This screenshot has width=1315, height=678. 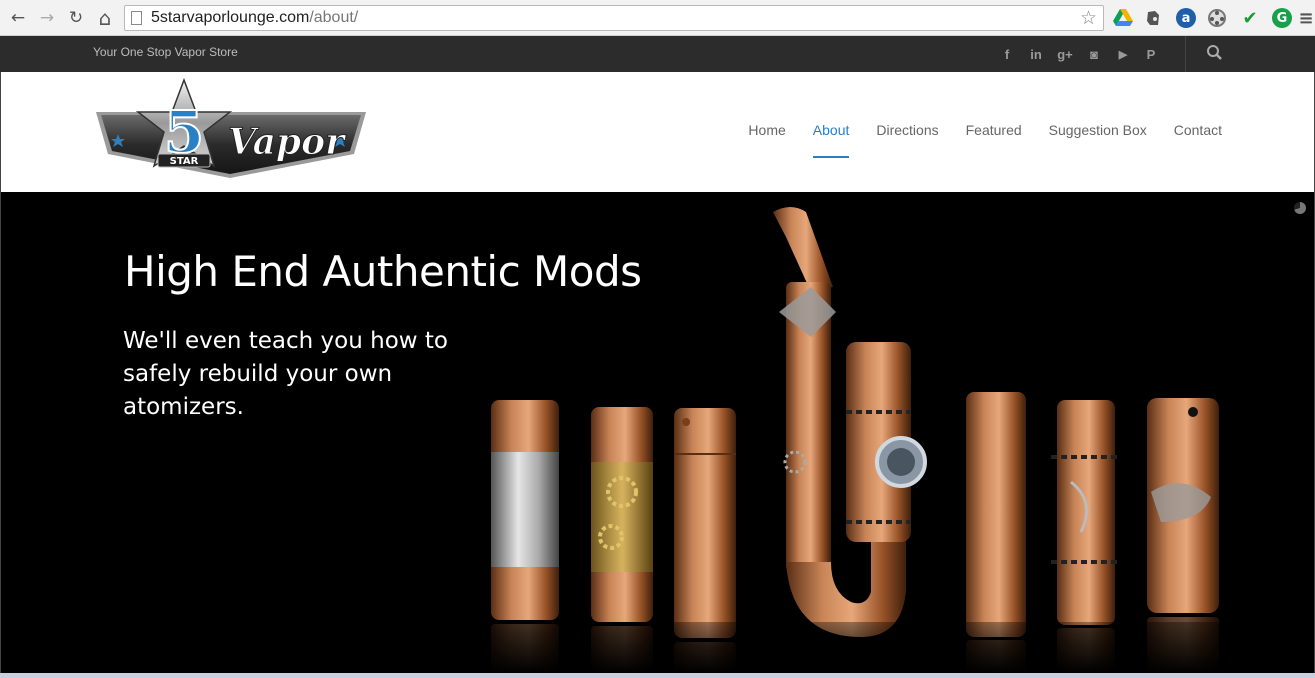 What do you see at coordinates (1186, 18) in the screenshot?
I see `amazon-icon: a` at bounding box center [1186, 18].